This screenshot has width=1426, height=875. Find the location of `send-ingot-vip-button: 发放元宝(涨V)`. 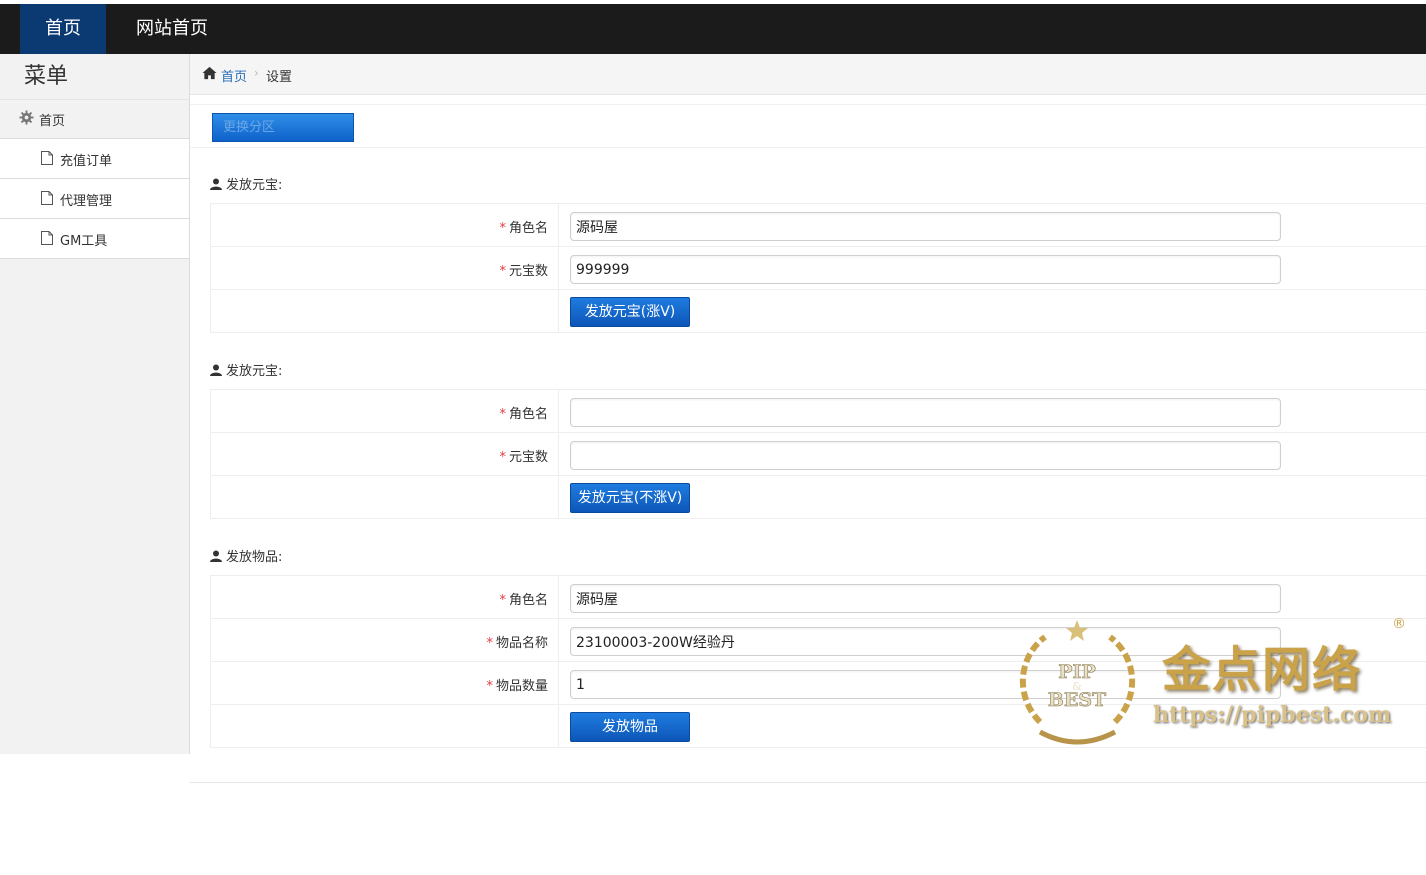

send-ingot-vip-button: 发放元宝(涨V) is located at coordinates (630, 312).